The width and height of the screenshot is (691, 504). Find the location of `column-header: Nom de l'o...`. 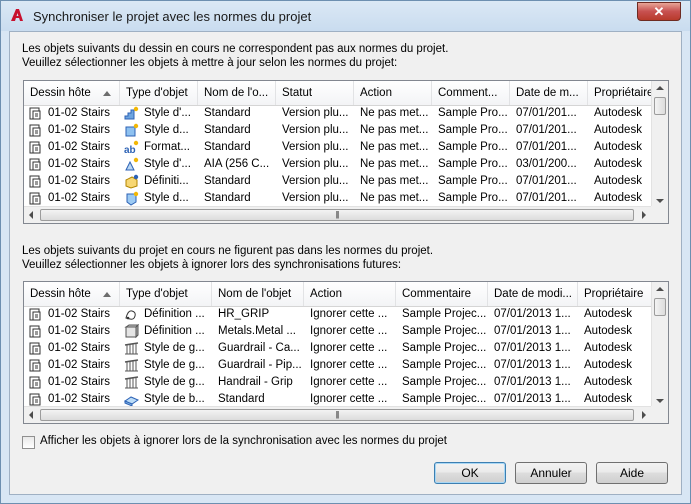

column-header: Nom de l'o... is located at coordinates (237, 93).